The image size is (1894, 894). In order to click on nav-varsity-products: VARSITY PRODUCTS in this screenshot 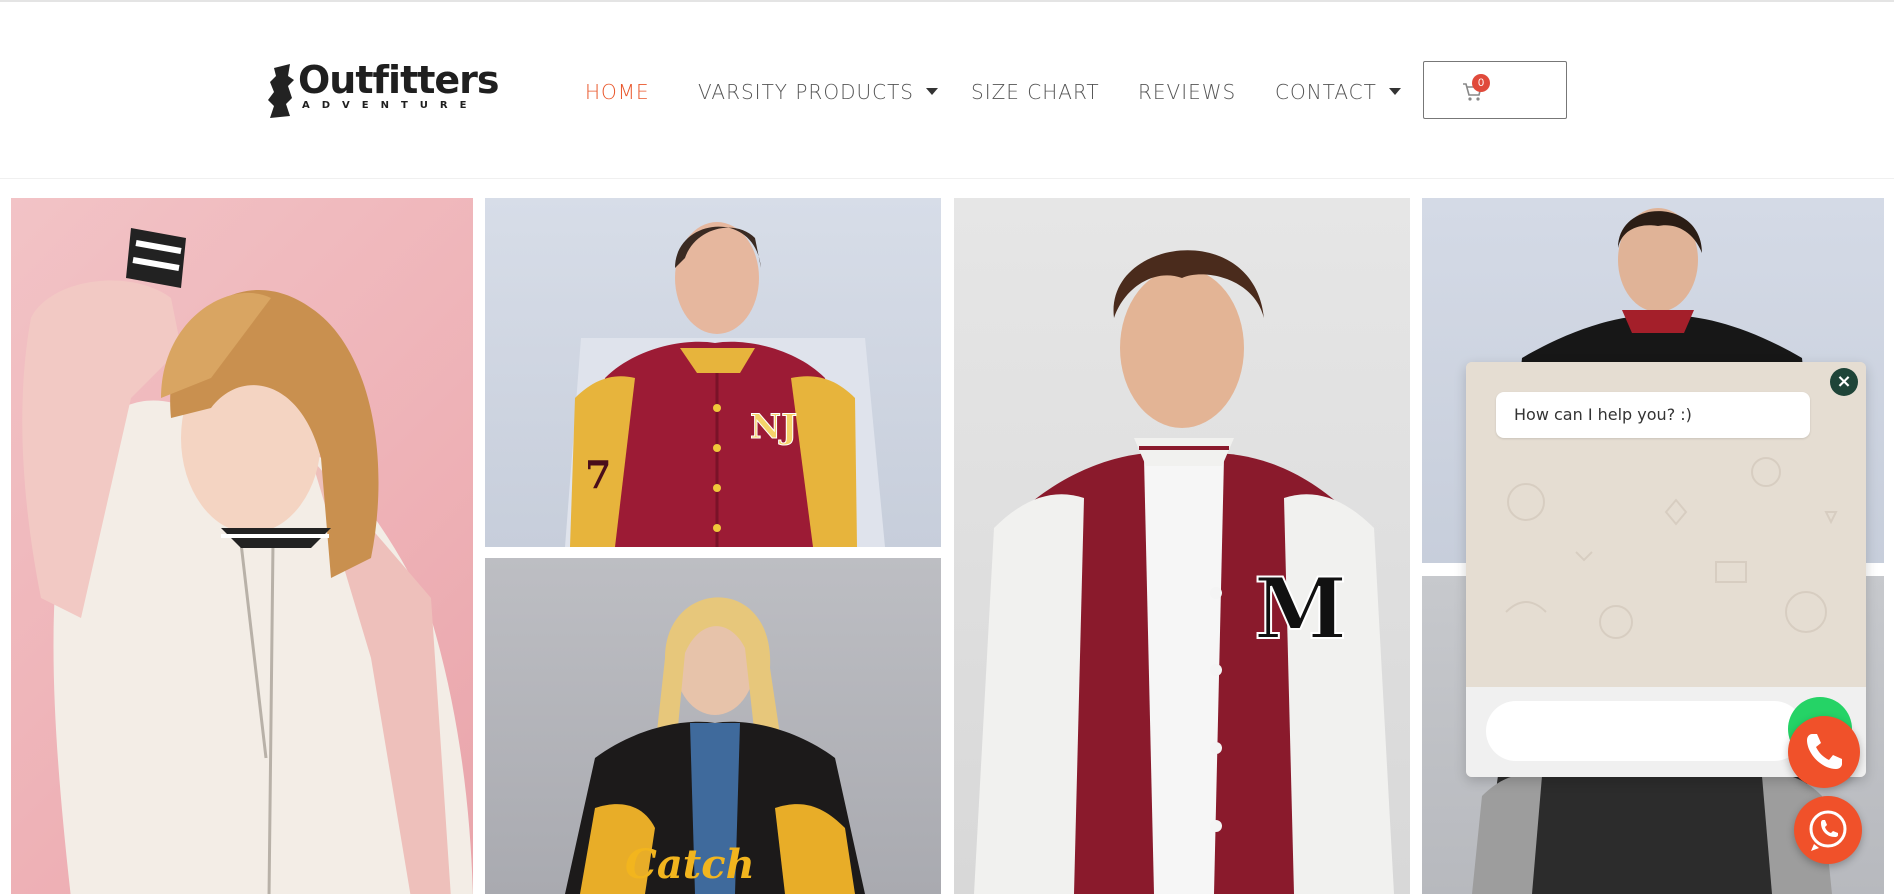, I will do `click(818, 92)`.